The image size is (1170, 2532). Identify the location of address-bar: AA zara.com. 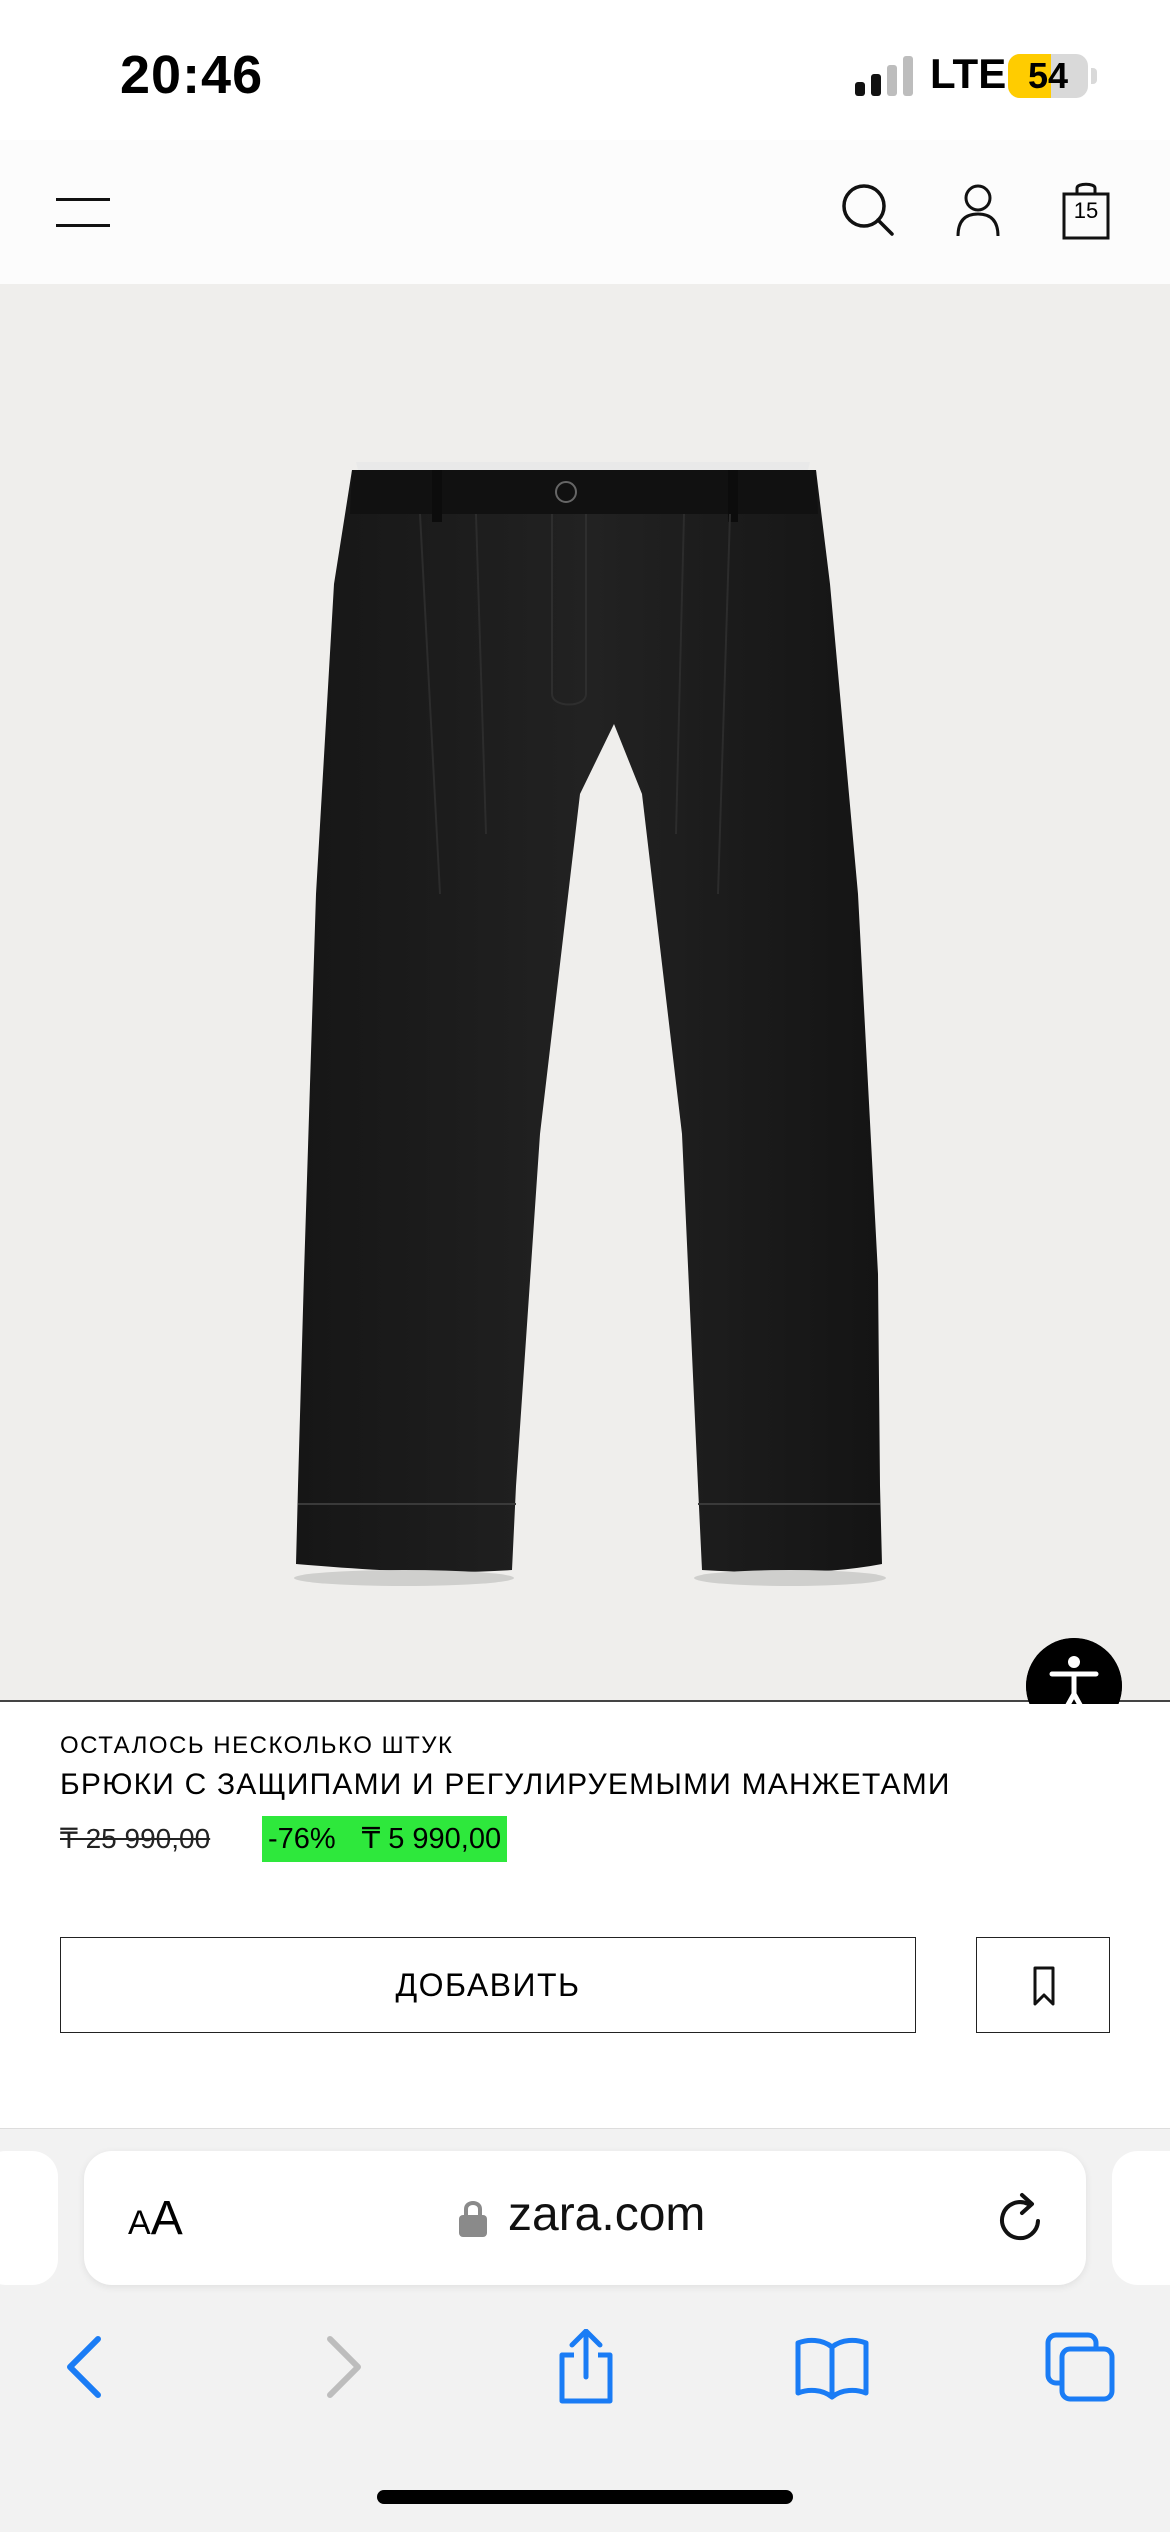
(585, 2218).